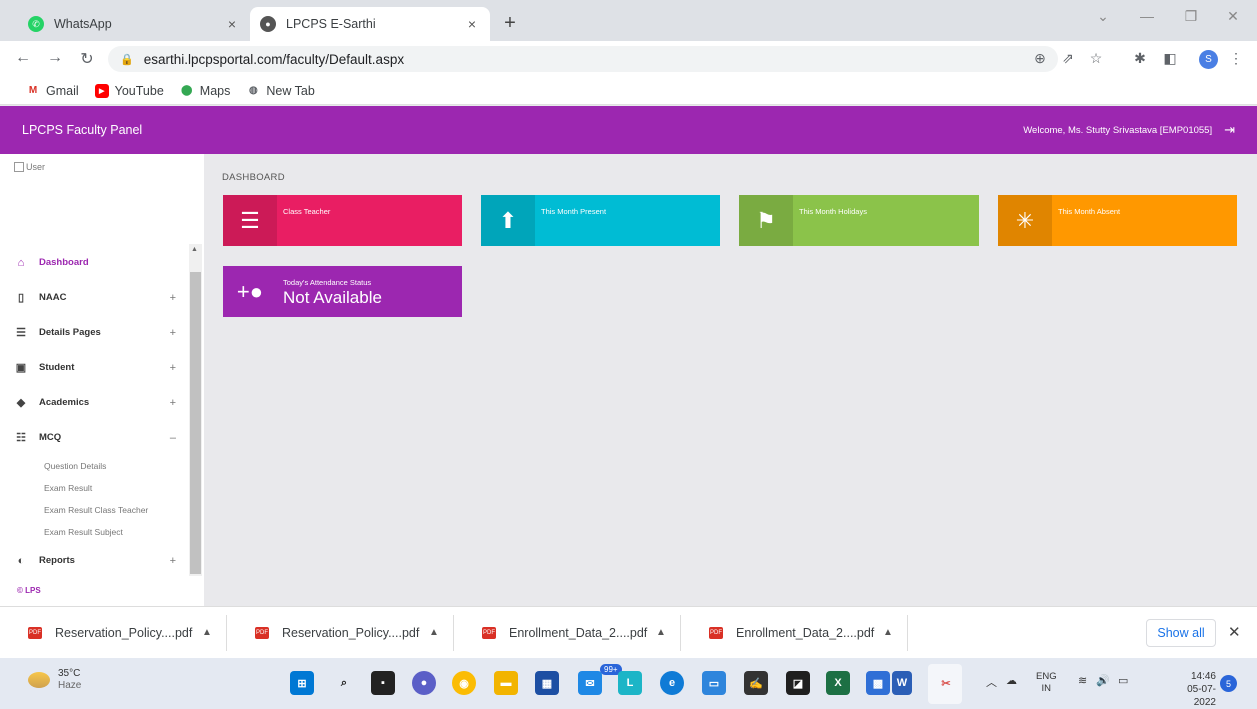 This screenshot has height=709, width=1257. I want to click on lock-icon: 🔒, so click(127, 59).